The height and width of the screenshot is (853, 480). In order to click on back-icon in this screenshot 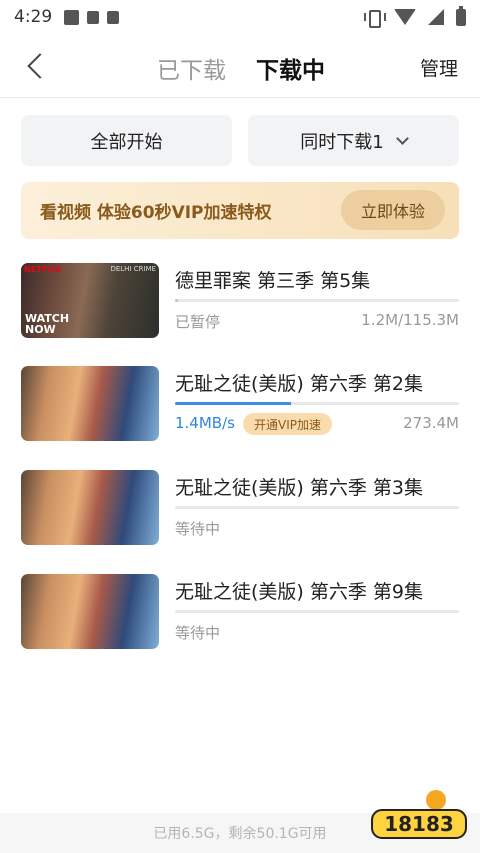, I will do `click(35, 66)`.